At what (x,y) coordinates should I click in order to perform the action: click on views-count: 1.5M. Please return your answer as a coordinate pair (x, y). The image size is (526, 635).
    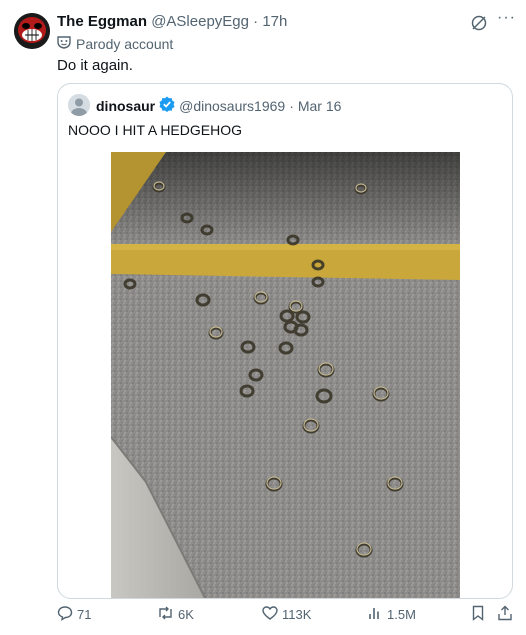
    Looking at the image, I should click on (401, 614).